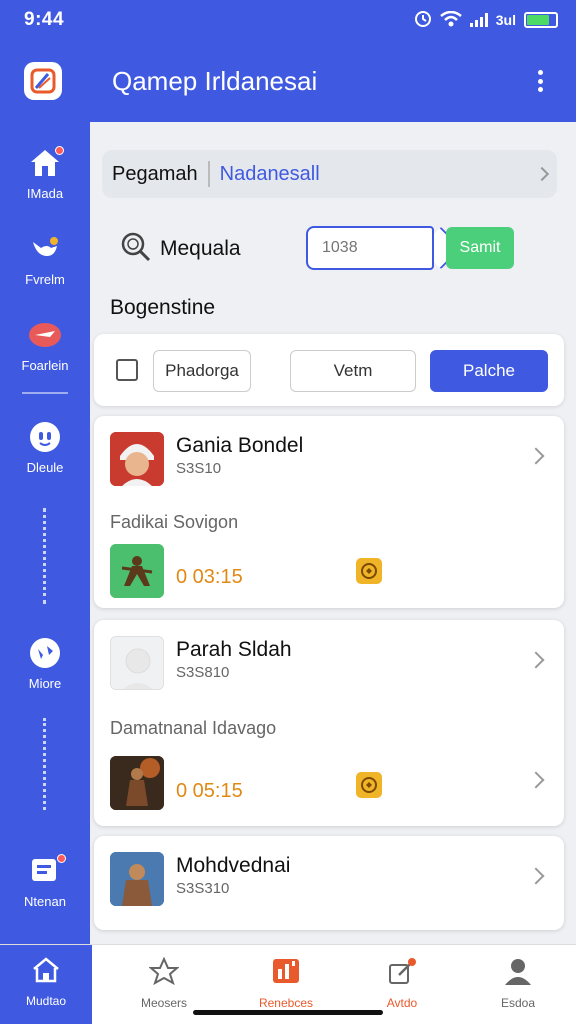  I want to click on nav-label: Avtdo, so click(402, 1003).